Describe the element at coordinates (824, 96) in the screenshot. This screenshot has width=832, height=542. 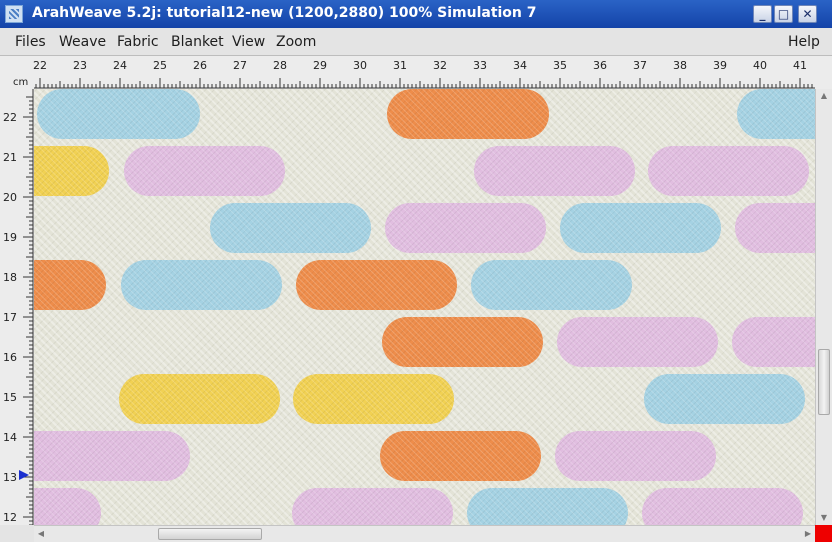
I see `scroll-up-arrow-icon: ▲` at that location.